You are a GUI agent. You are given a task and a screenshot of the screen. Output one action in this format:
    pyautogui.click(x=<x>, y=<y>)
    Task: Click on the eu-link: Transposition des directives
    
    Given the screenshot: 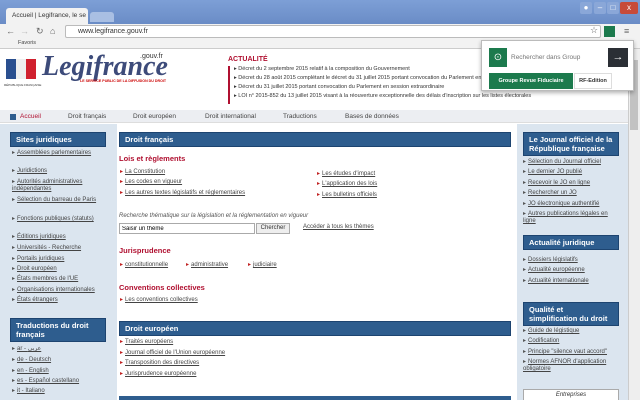 What is the action you would take?
    pyautogui.click(x=159, y=363)
    